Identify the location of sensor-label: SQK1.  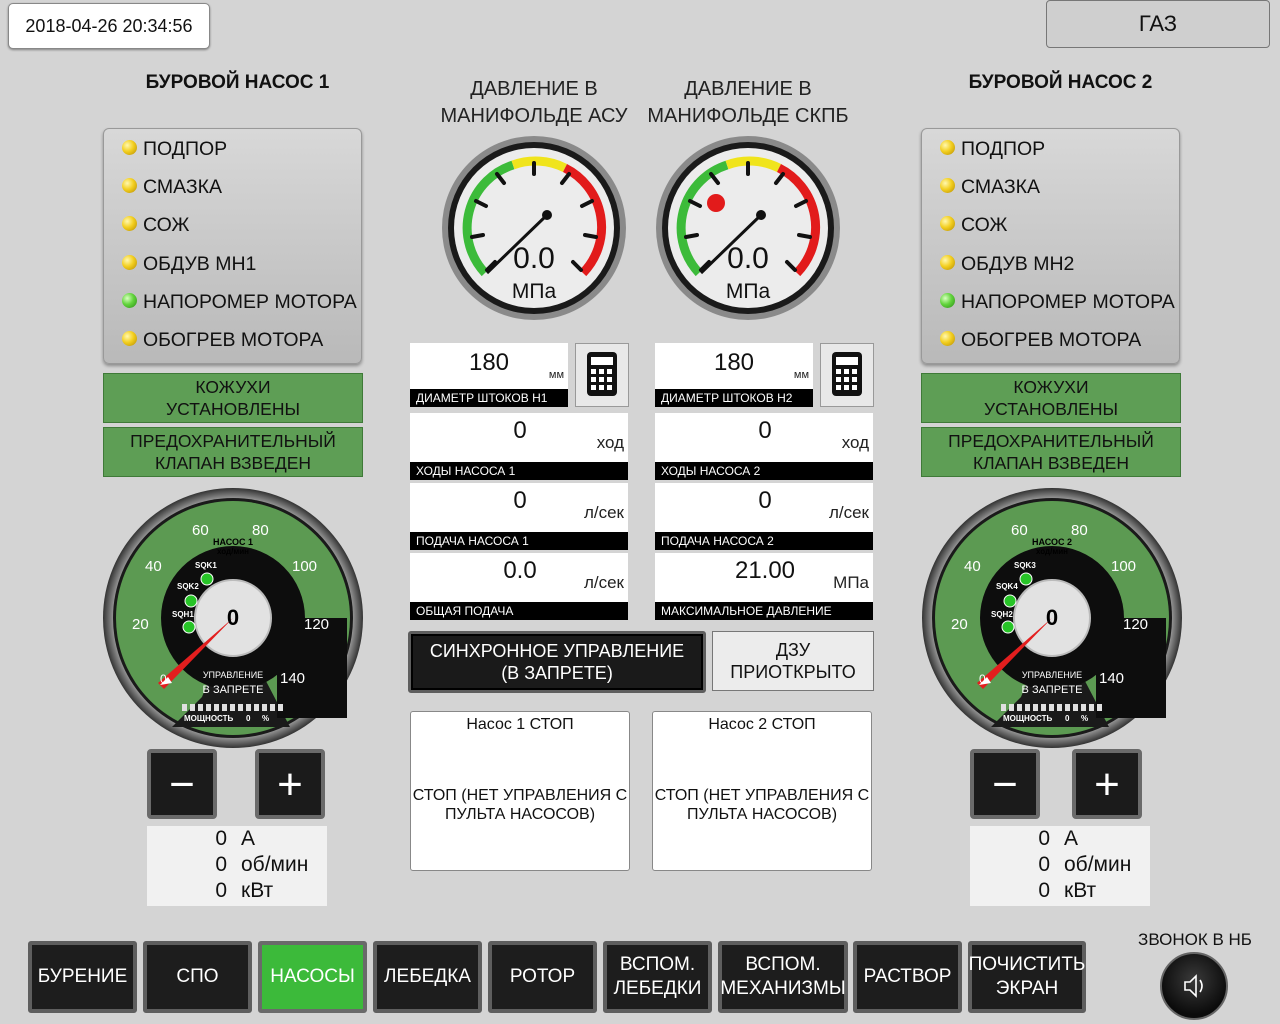
(206, 565).